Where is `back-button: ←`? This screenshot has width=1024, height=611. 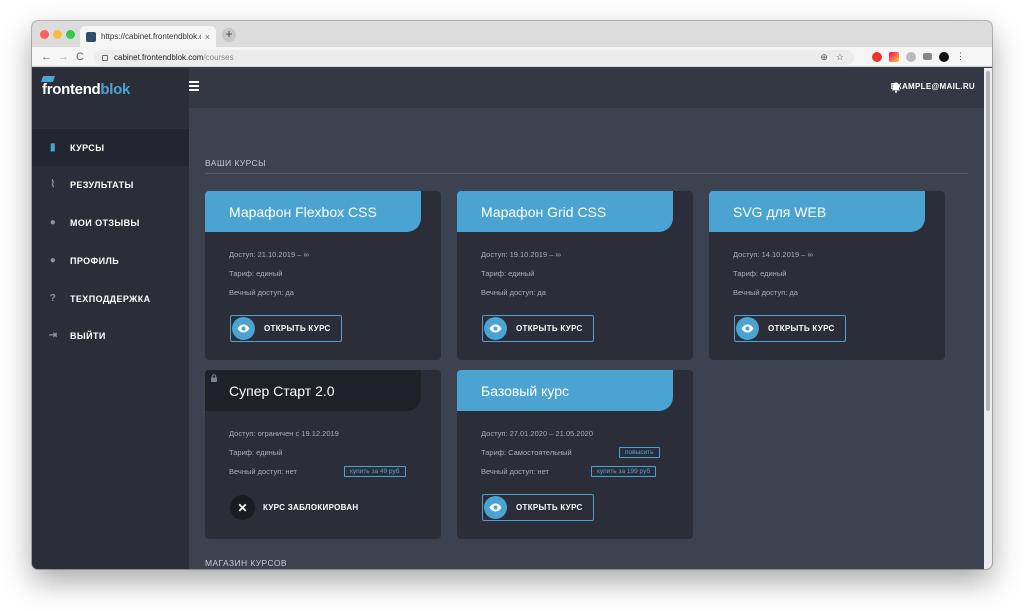 back-button: ← is located at coordinates (46, 57).